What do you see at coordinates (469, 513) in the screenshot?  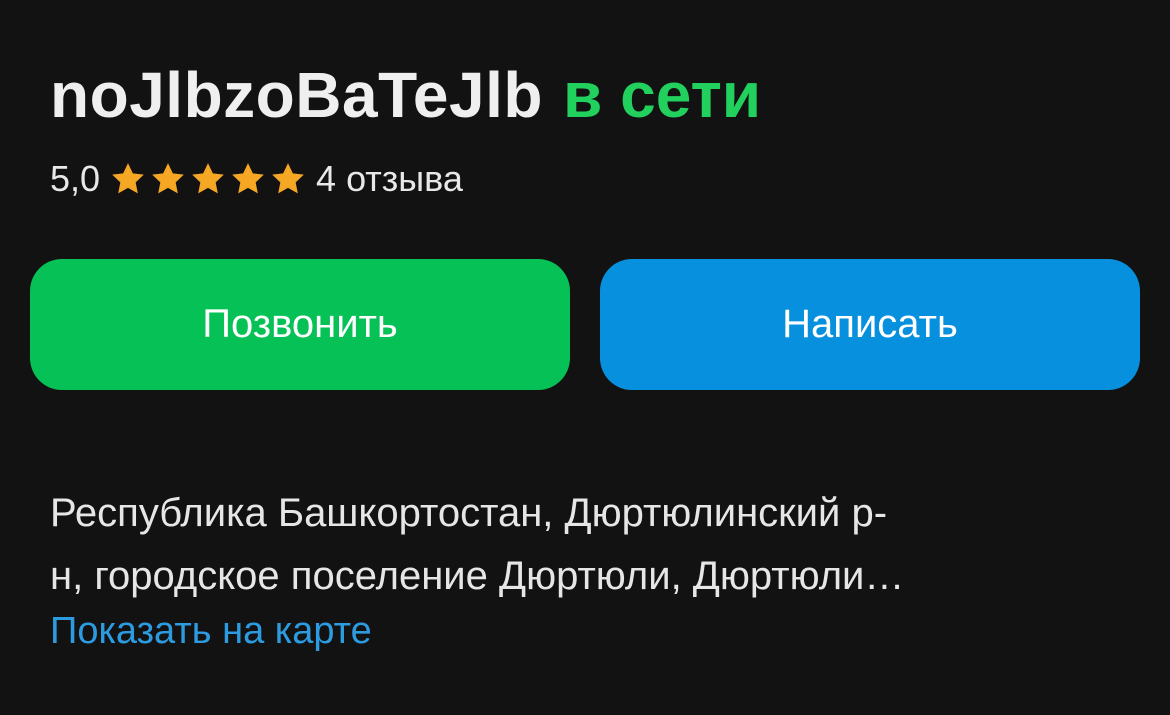 I see `address-line-1: Республика Башкортостан, Дюртюлинский р-` at bounding box center [469, 513].